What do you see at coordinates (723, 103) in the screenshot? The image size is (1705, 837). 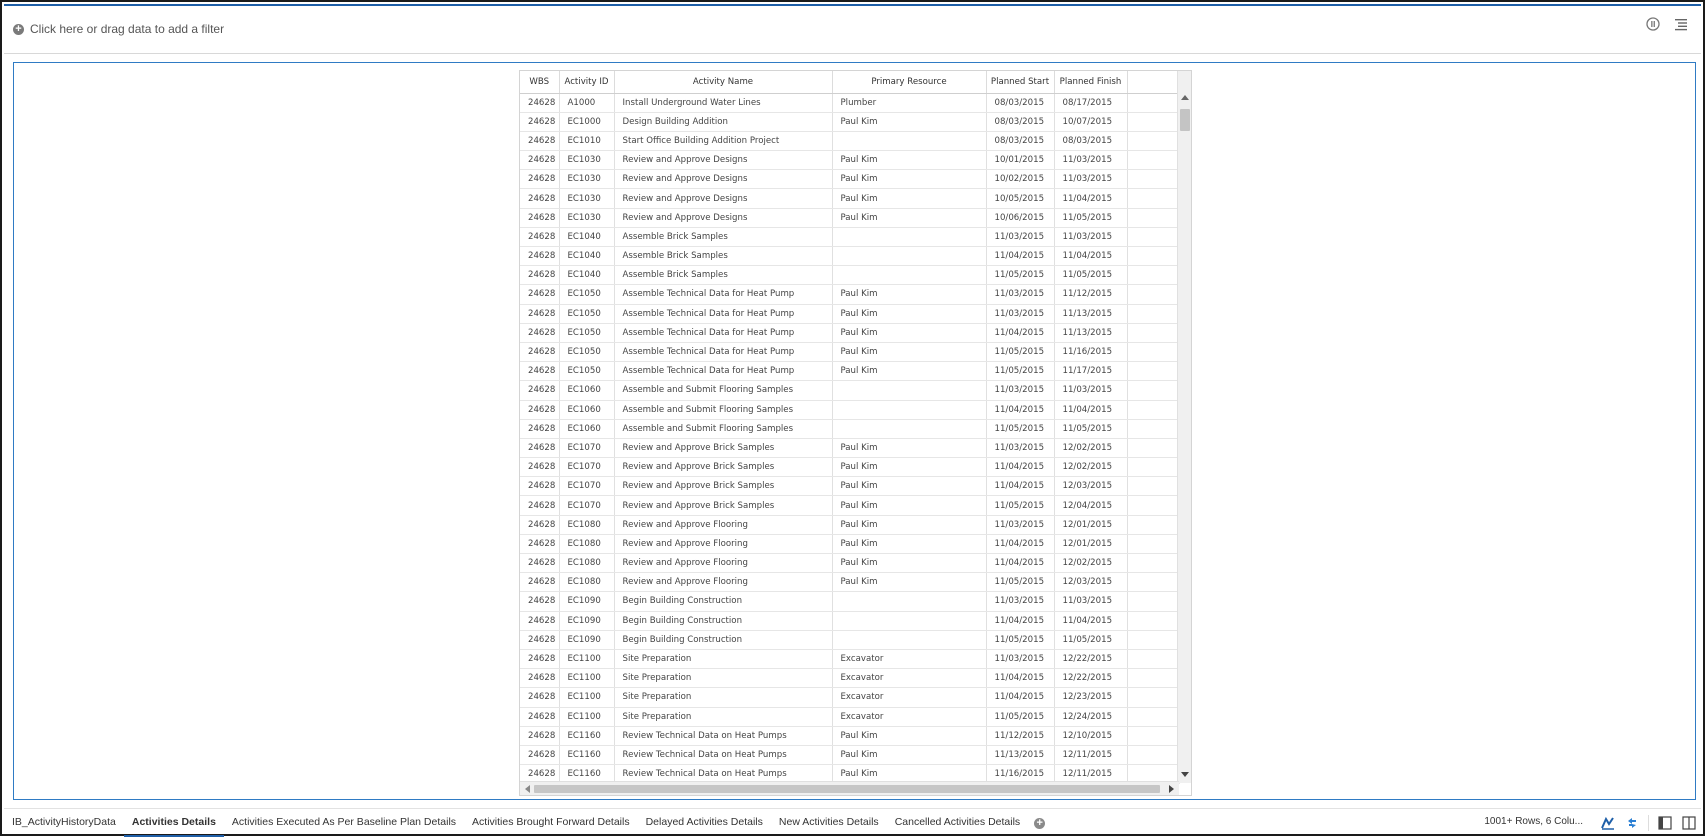 I see `cell-activity-name: Install Underground Water Lines` at bounding box center [723, 103].